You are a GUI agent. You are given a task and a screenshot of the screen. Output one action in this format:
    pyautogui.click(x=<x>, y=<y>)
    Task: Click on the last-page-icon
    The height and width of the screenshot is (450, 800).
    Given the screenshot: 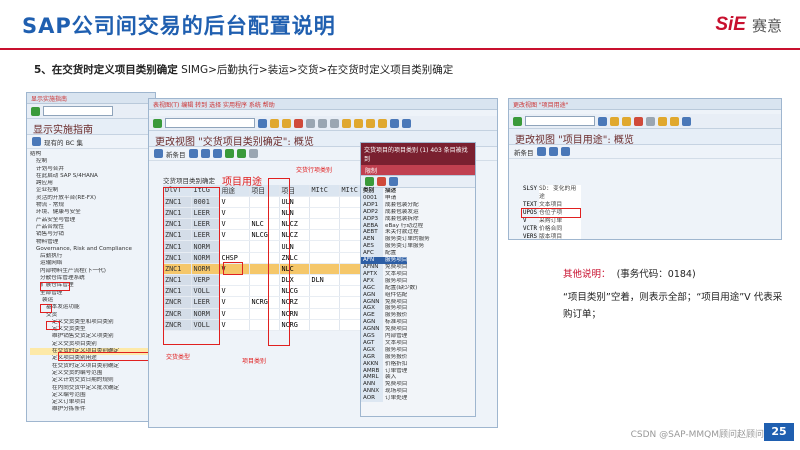 What is the action you would take?
    pyautogui.click(x=382, y=123)
    